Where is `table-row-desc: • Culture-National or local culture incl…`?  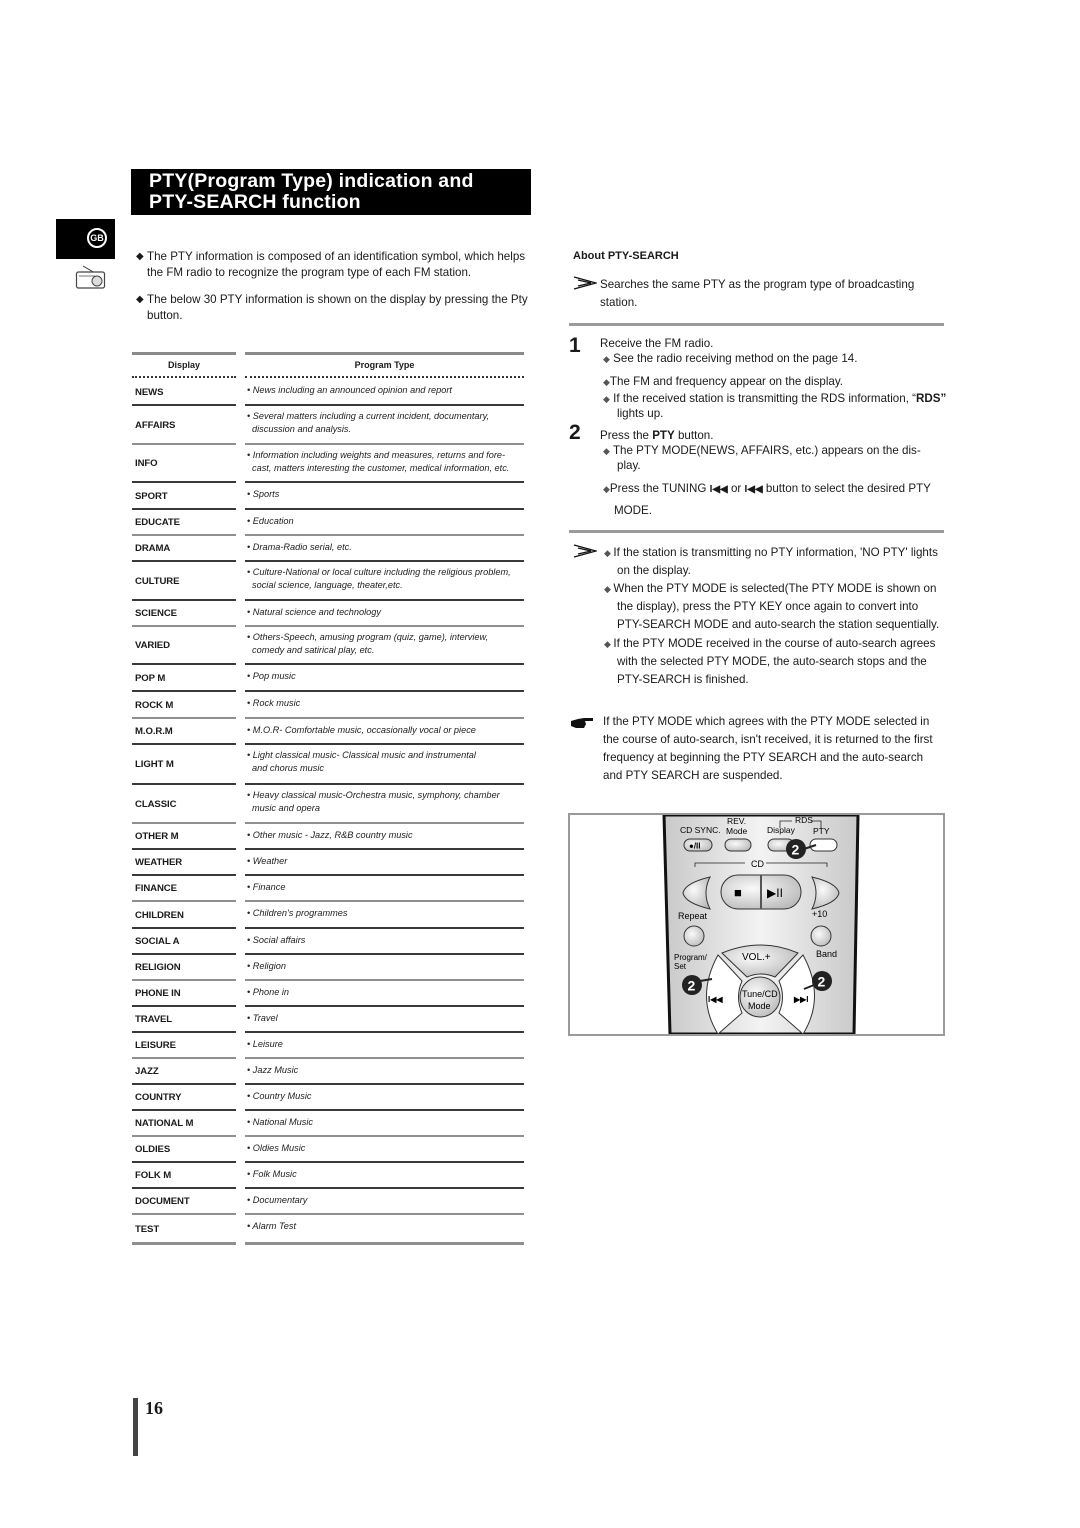 table-row-desc: • Culture-National or local culture incl… is located at coordinates (387, 579).